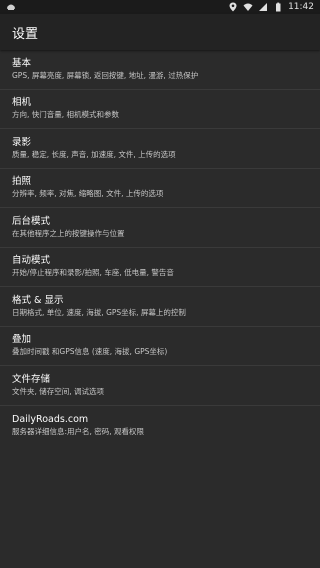 This screenshot has height=568, width=320. Describe the element at coordinates (31, 379) in the screenshot. I see `settings-item-title: 文件存储` at that location.